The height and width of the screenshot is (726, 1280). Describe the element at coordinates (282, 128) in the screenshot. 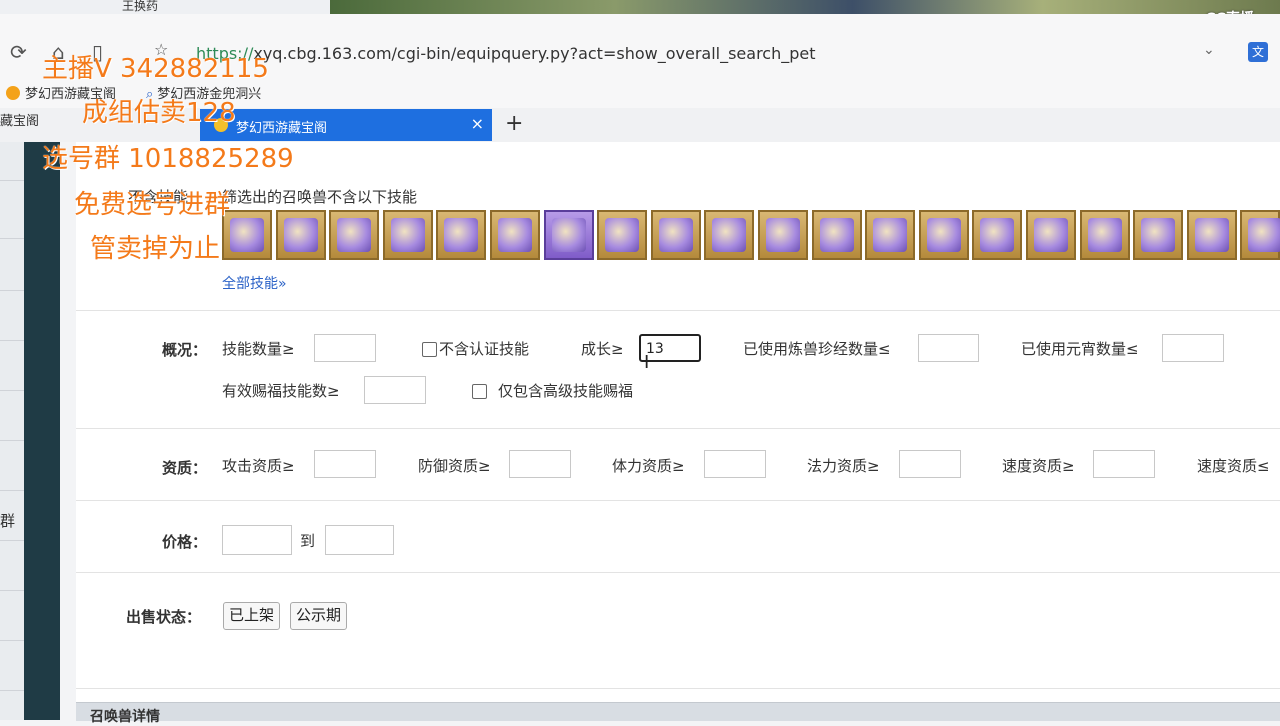

I see `tab-label: 梦幻西游藏宝阁` at that location.